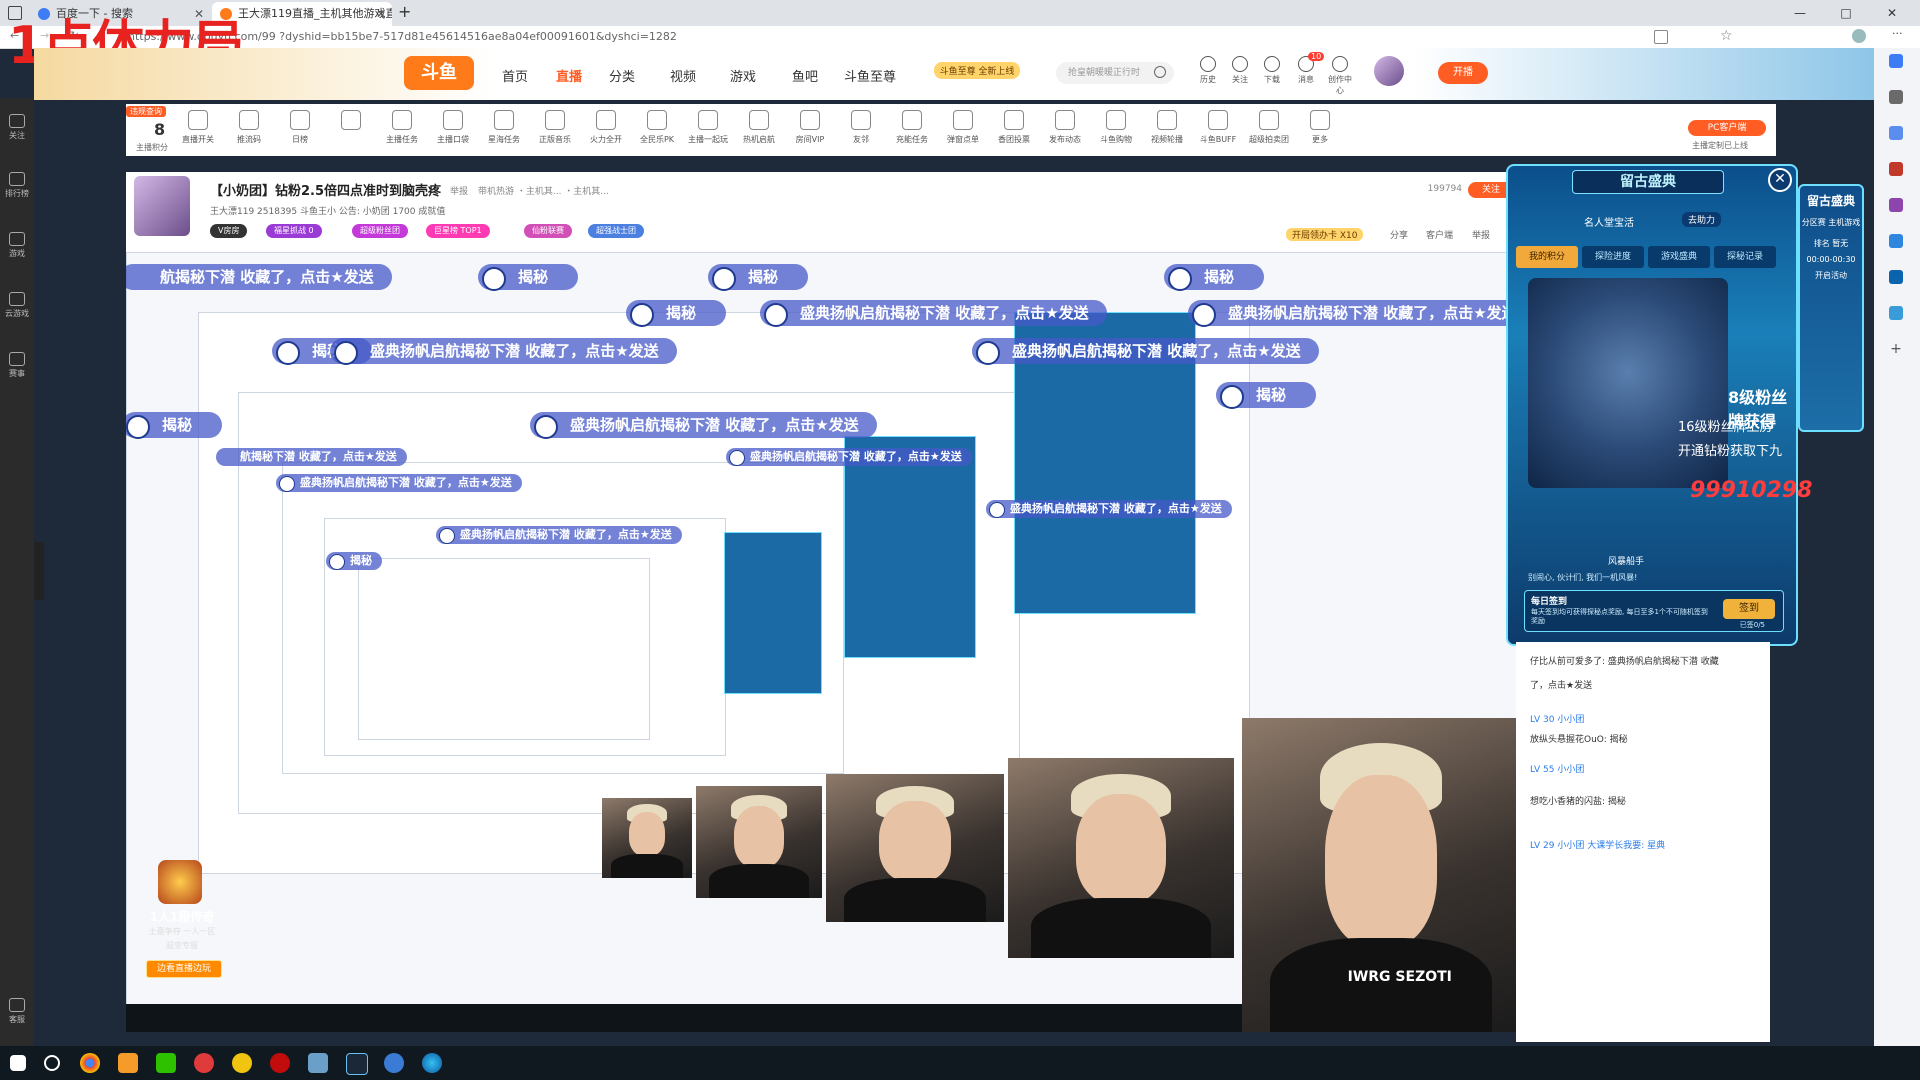 The height and width of the screenshot is (1080, 1920). Describe the element at coordinates (351, 122) in the screenshot. I see `toolbar-item` at that location.